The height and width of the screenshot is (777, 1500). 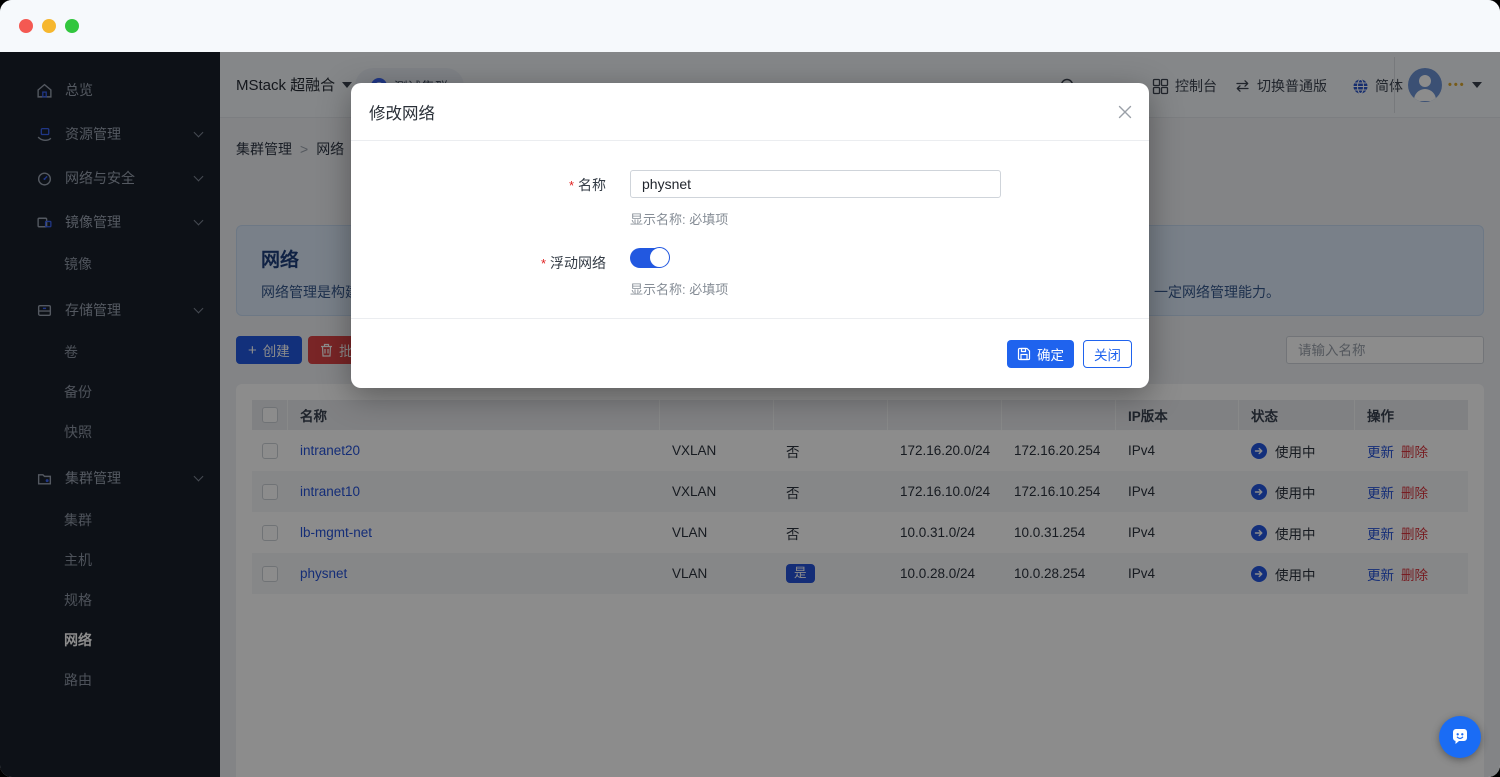 What do you see at coordinates (679, 219) in the screenshot?
I see `name-field-help: 显示名称: 必填项` at bounding box center [679, 219].